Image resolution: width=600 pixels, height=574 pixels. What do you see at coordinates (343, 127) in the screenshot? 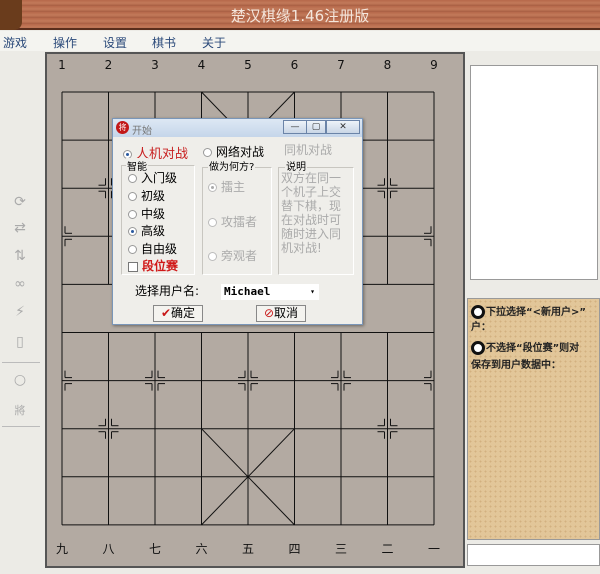
I see `close-button: ✕` at bounding box center [343, 127].